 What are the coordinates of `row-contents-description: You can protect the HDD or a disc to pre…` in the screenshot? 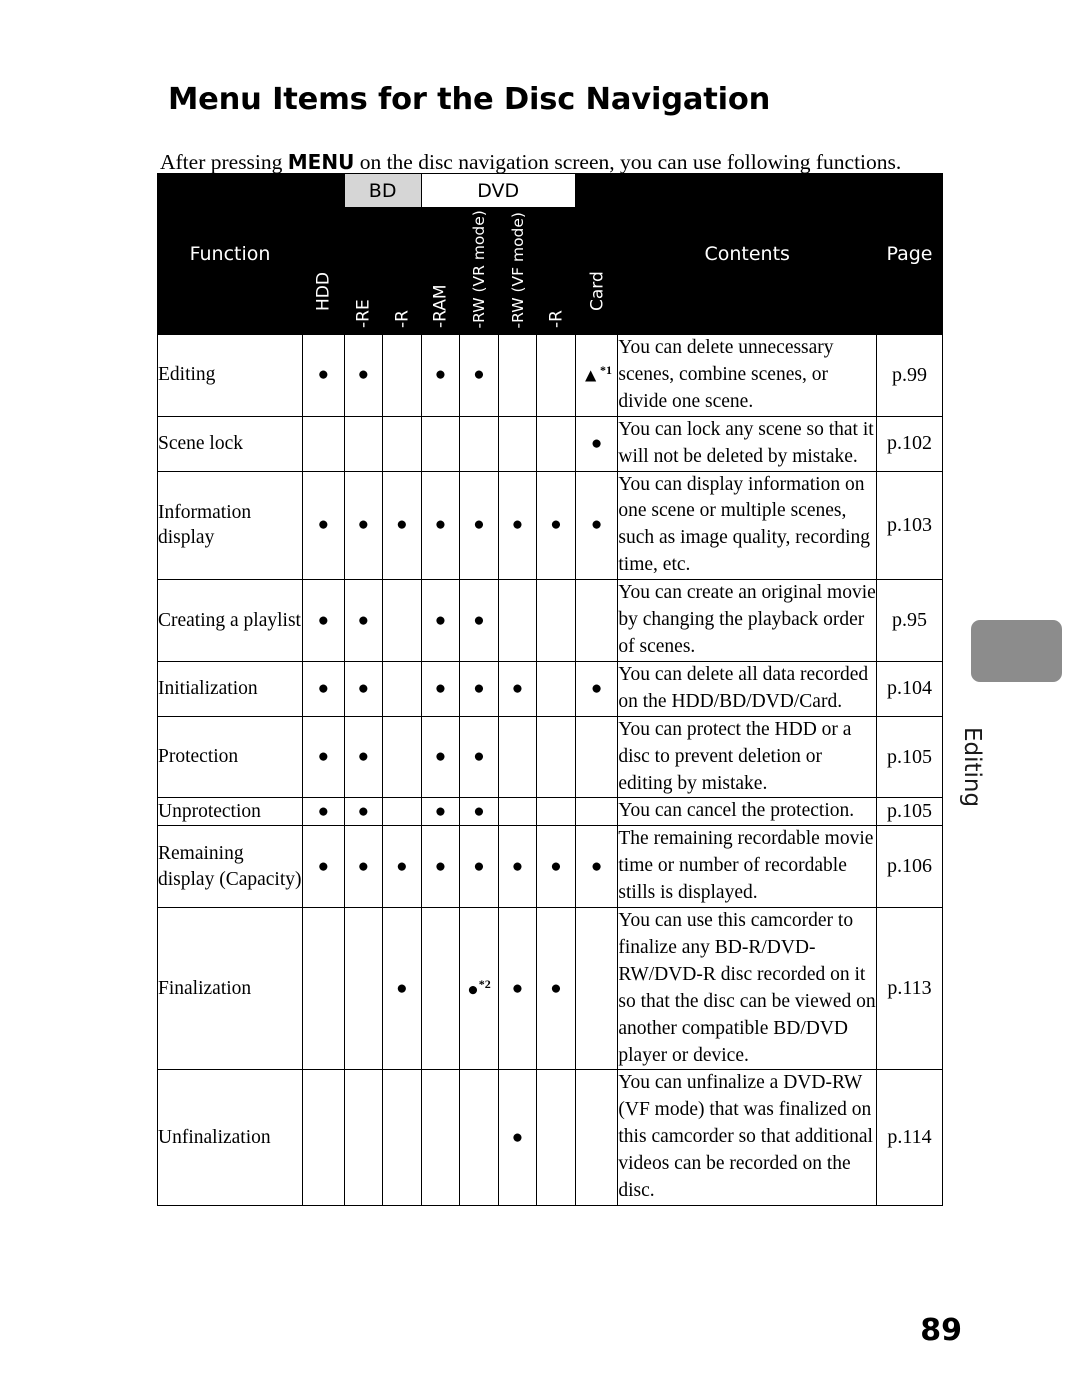 It's located at (747, 757).